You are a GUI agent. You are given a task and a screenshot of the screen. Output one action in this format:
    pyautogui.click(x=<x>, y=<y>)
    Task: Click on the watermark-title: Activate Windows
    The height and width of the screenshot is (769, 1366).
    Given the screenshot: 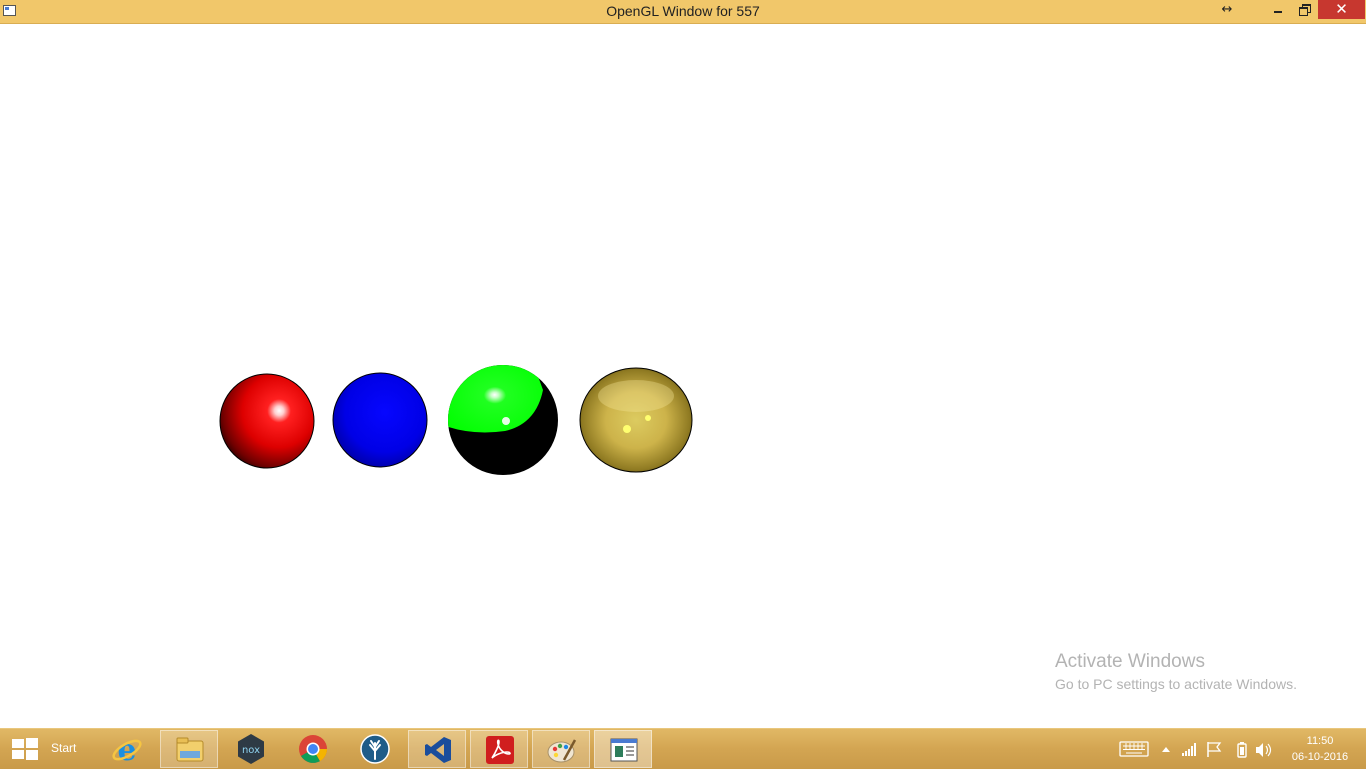 What is the action you would take?
    pyautogui.click(x=1130, y=661)
    